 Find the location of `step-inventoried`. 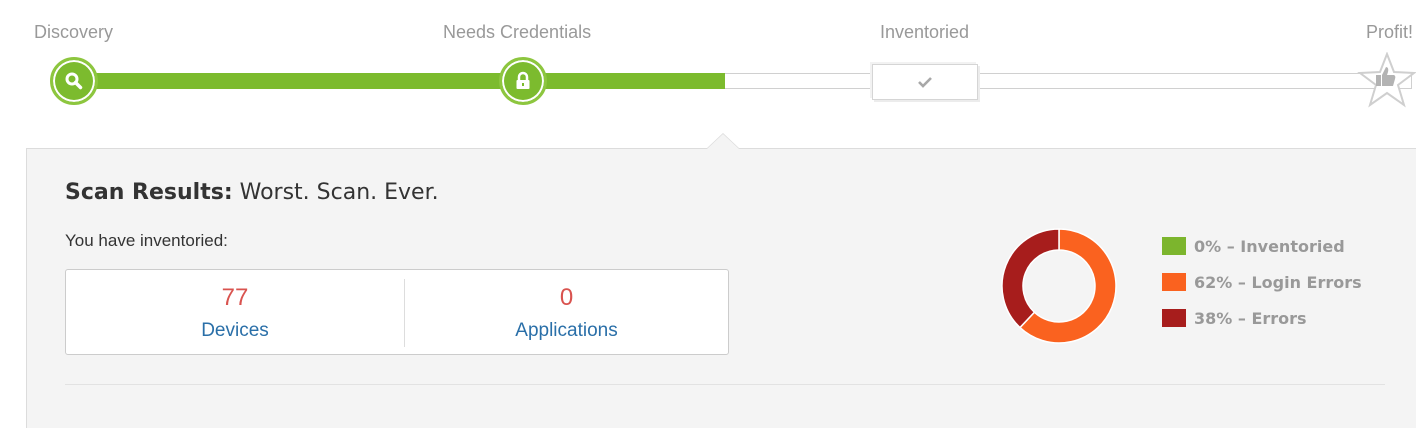

step-inventoried is located at coordinates (925, 82).